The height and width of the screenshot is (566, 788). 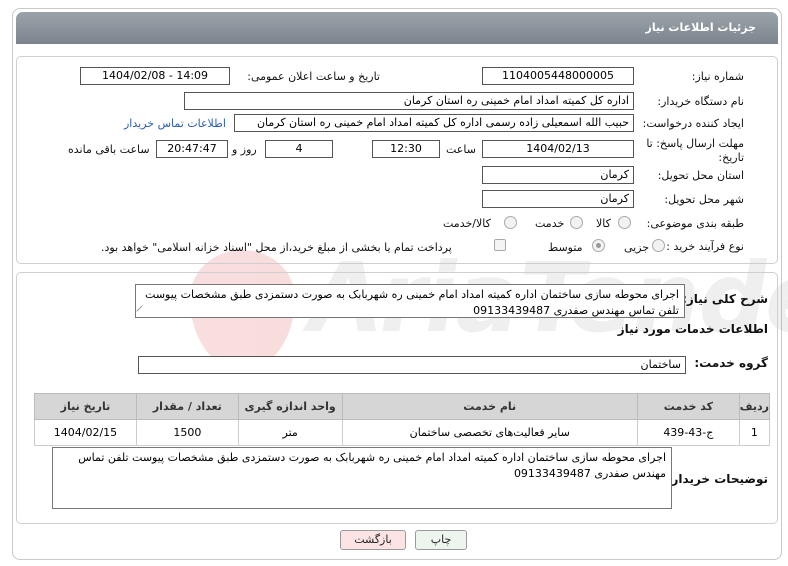 What do you see at coordinates (565, 247) in the screenshot?
I see `purchase-medium-label: متوسط` at bounding box center [565, 247].